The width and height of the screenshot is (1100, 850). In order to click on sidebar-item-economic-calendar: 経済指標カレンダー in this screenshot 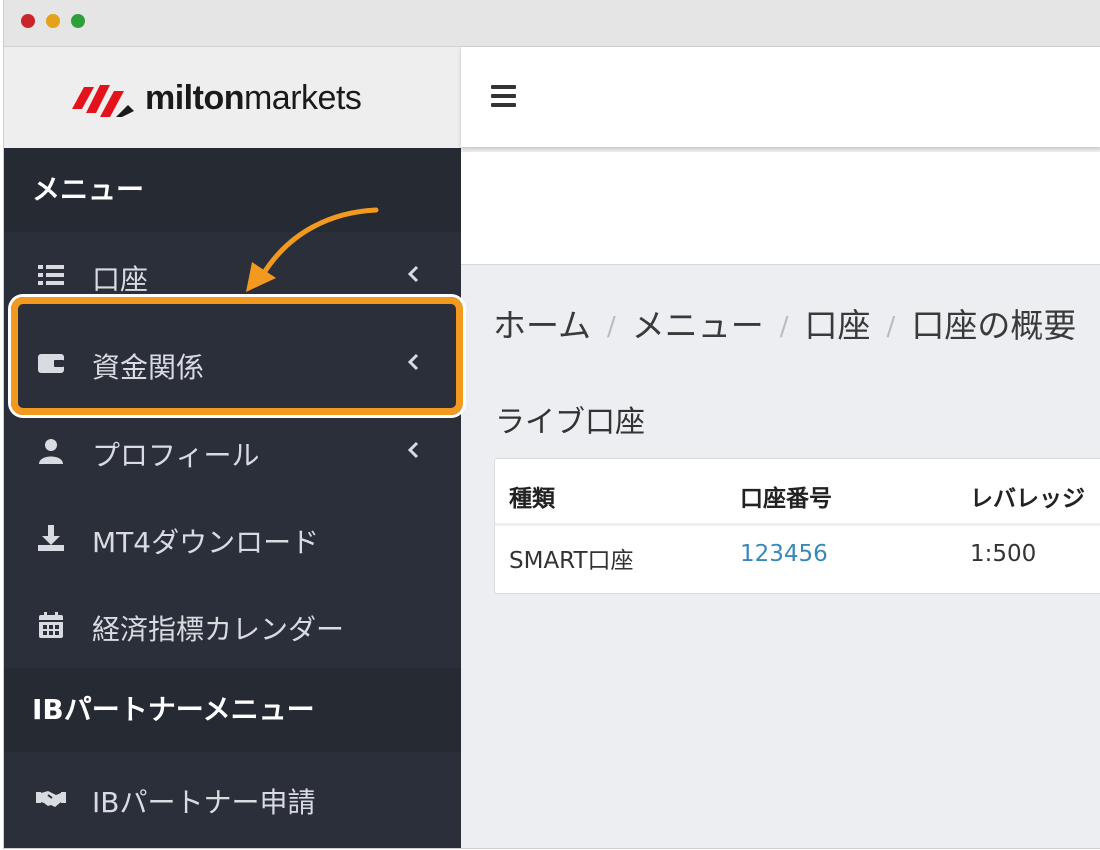, I will do `click(232, 626)`.